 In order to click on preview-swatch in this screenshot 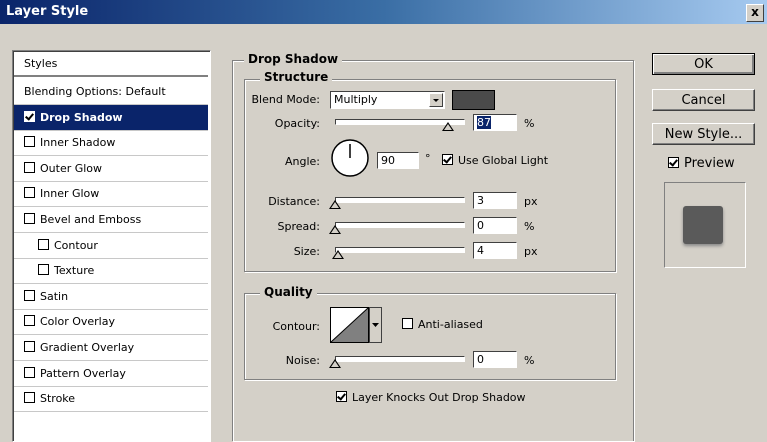, I will do `click(703, 225)`.